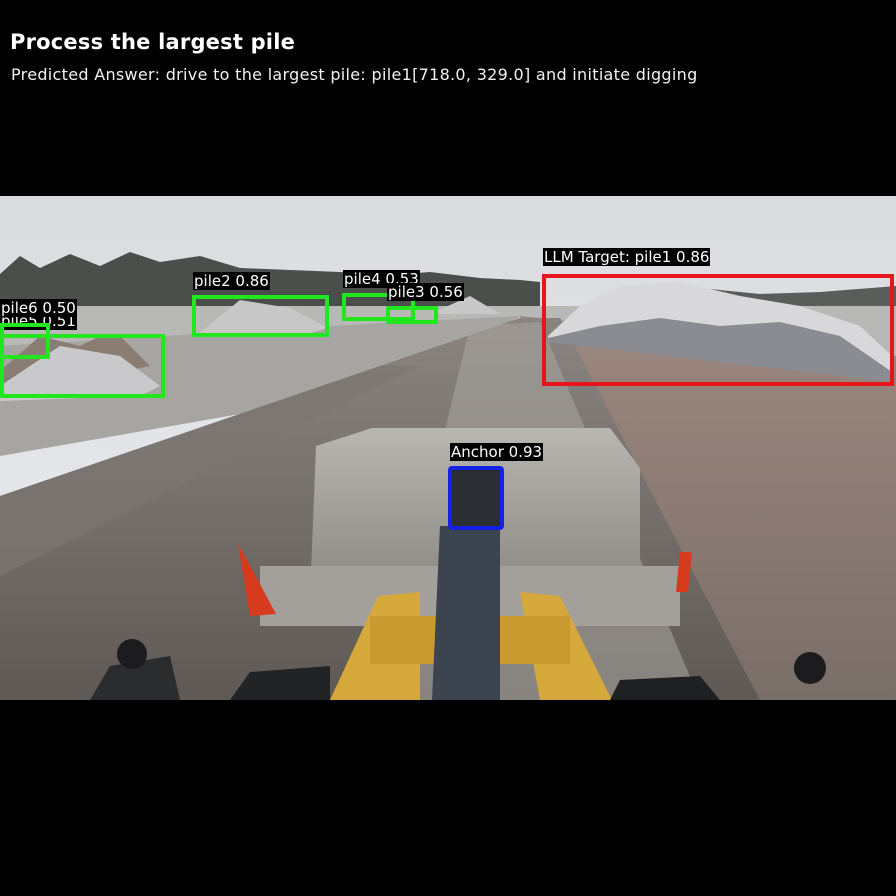 This screenshot has width=896, height=896. I want to click on label-pile6: pile6 0.50, so click(38, 308).